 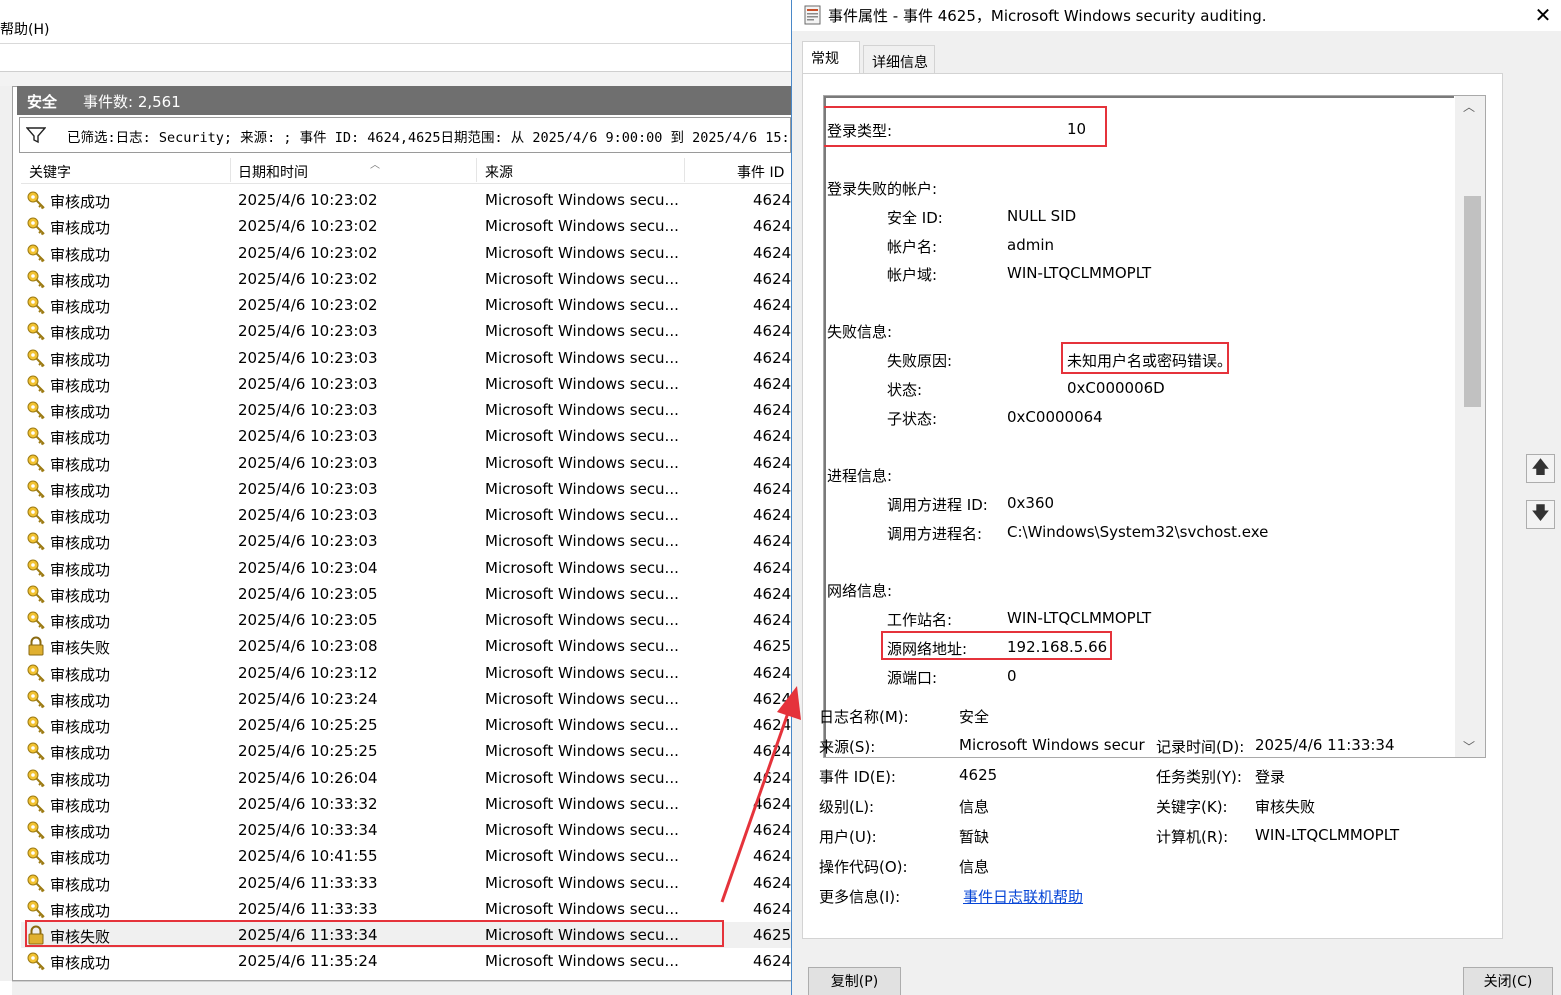 I want to click on description-scrollbar: ︿ ﹀, so click(x=1470, y=426).